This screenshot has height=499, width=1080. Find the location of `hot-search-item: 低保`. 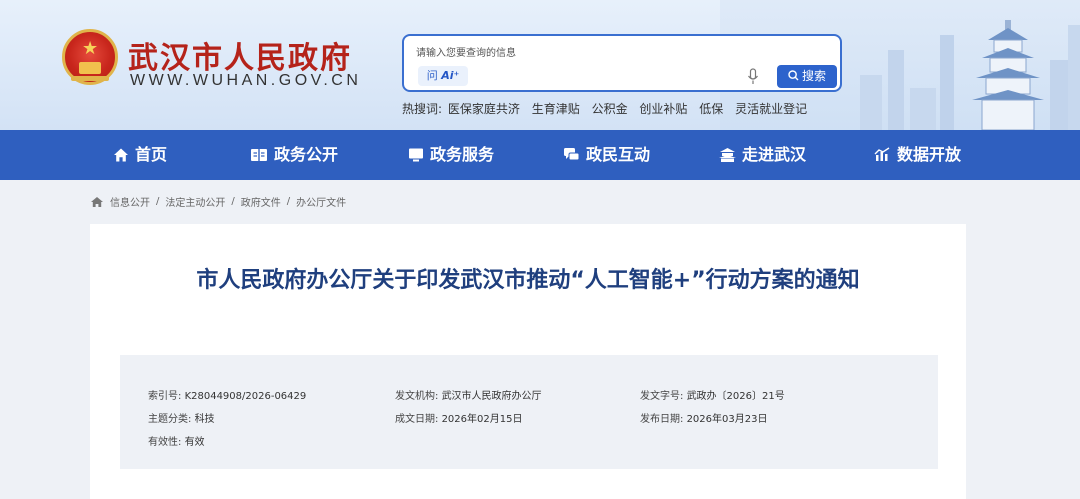

hot-search-item: 低保 is located at coordinates (711, 109).